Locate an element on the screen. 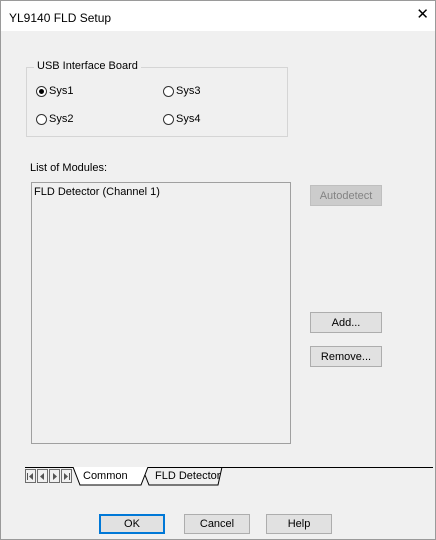 The height and width of the screenshot is (540, 436). usb-interface-group is located at coordinates (157, 102).